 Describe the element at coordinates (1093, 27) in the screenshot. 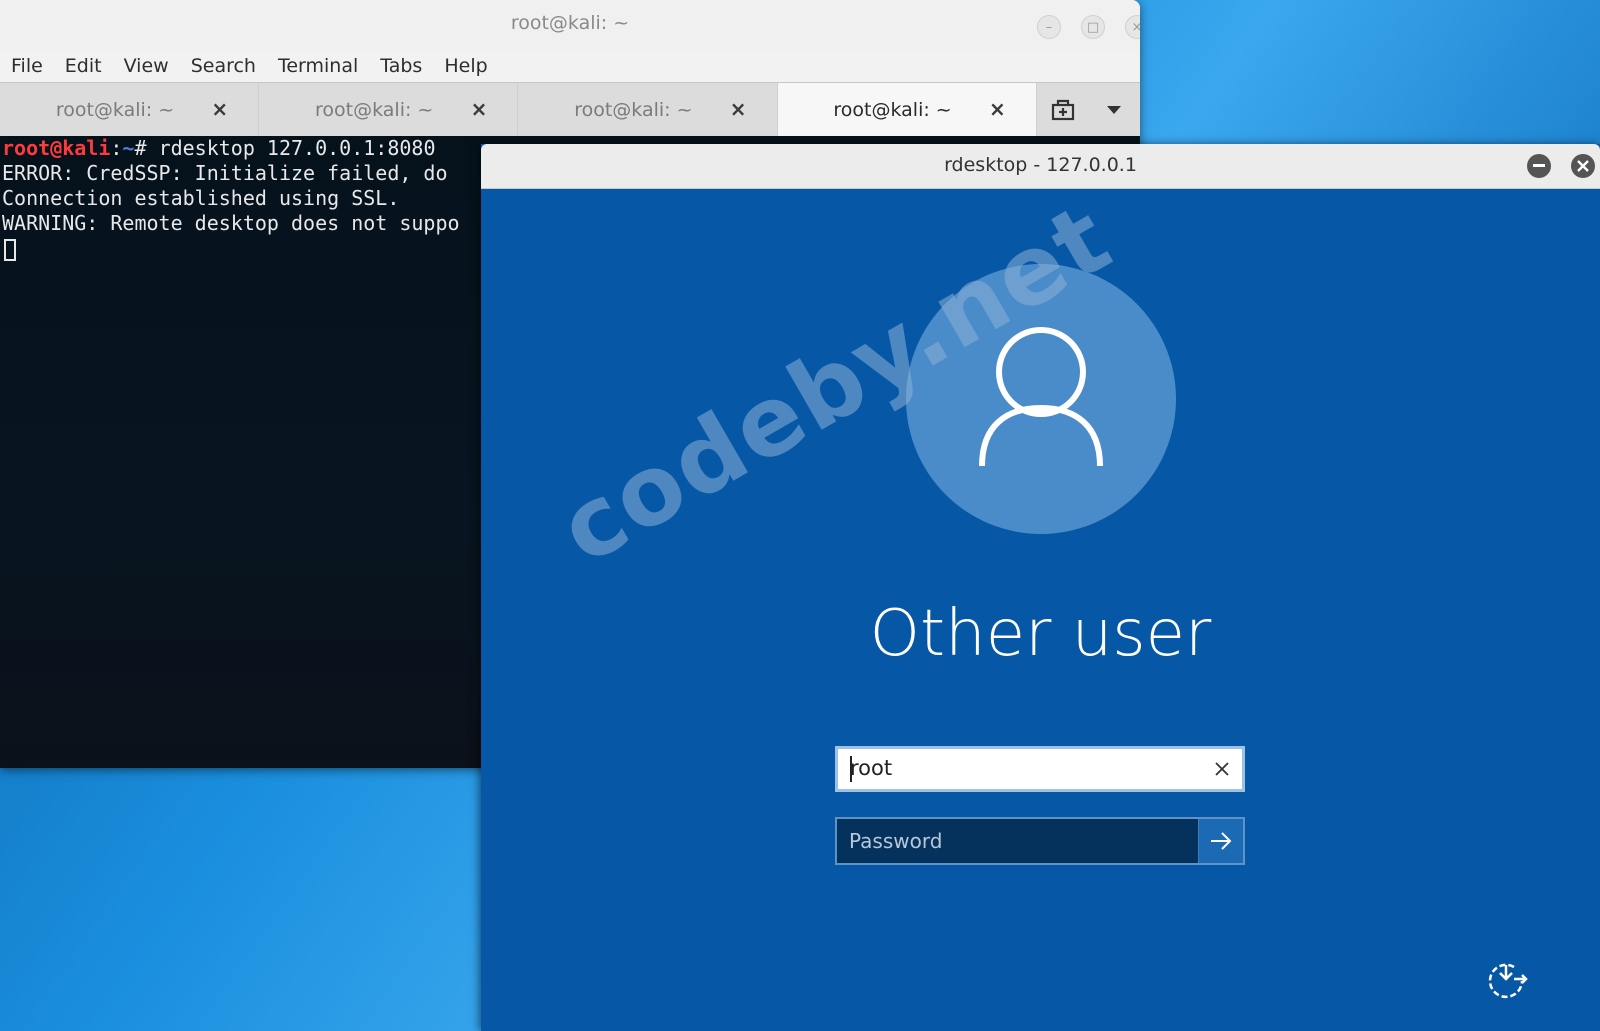

I see `maximize-icon: □` at that location.